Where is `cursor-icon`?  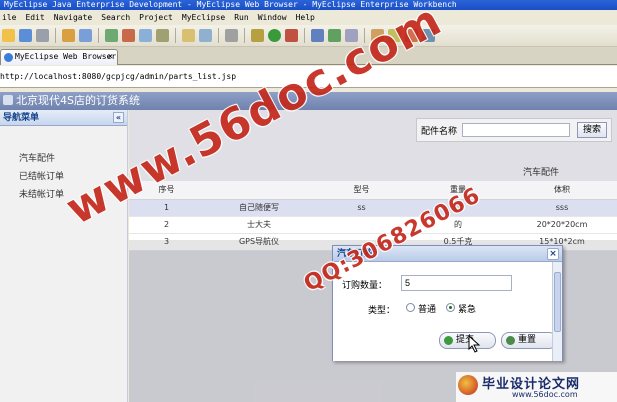 cursor-icon is located at coordinates (474, 344).